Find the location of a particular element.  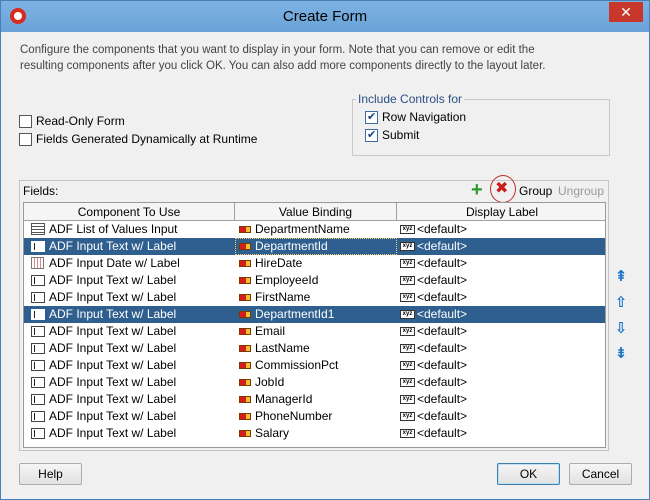

binding-cell: LastName is located at coordinates (316, 348).